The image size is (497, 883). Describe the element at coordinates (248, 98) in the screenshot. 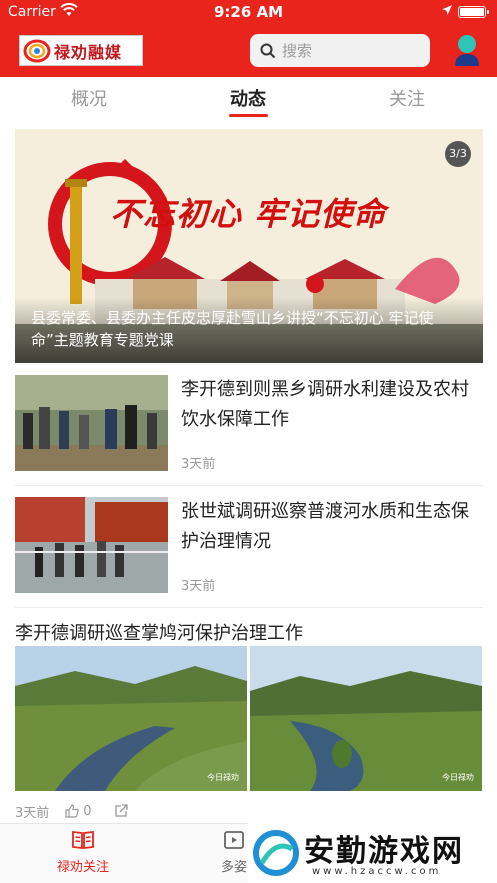

I see `tab-news: 动态` at that location.